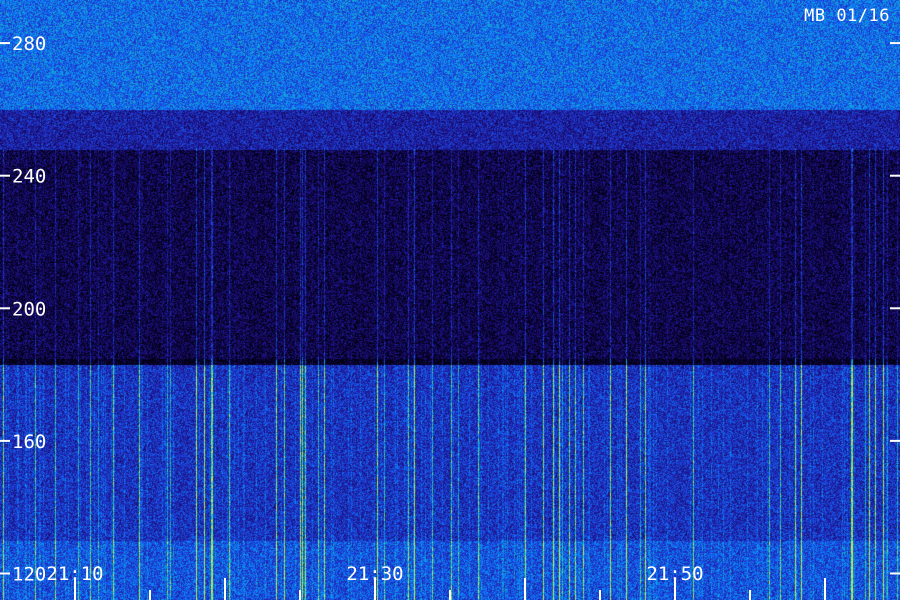 Image resolution: width=900 pixels, height=600 pixels. What do you see at coordinates (847, 16) in the screenshot?
I see `station-label: MB 01/16` at bounding box center [847, 16].